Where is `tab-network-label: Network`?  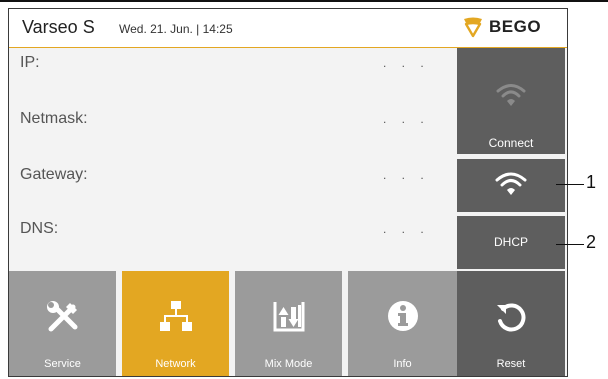
tab-network-label: Network is located at coordinates (175, 364).